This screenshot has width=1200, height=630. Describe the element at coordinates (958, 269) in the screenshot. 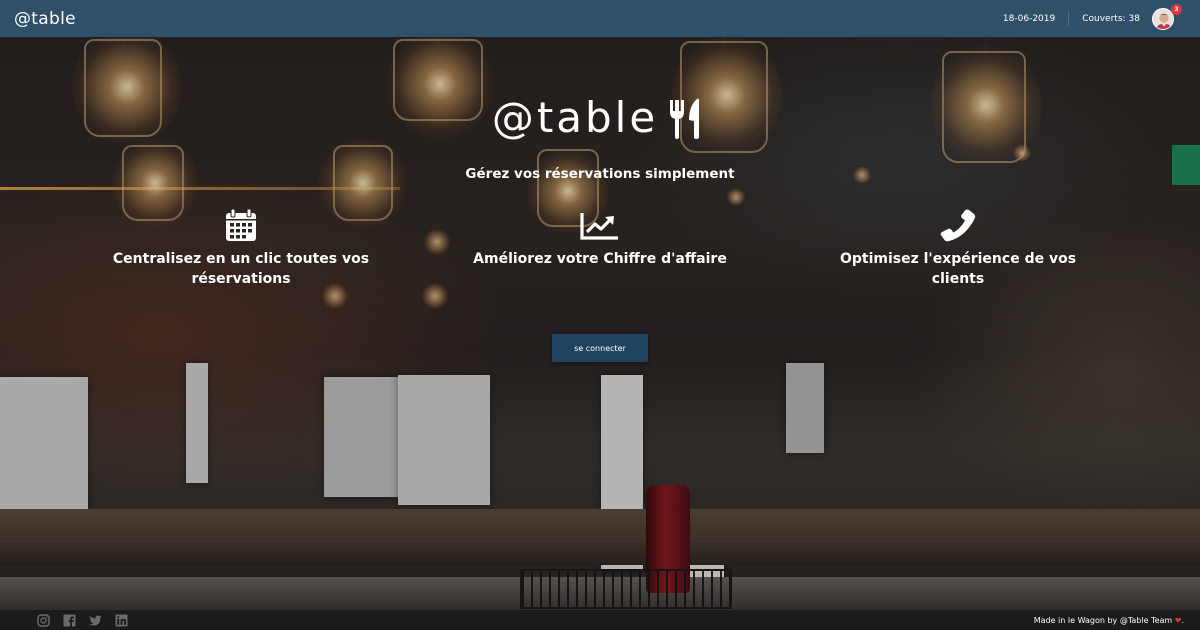

I see `feature-text: Optimisez l'expérience de vos clients` at that location.